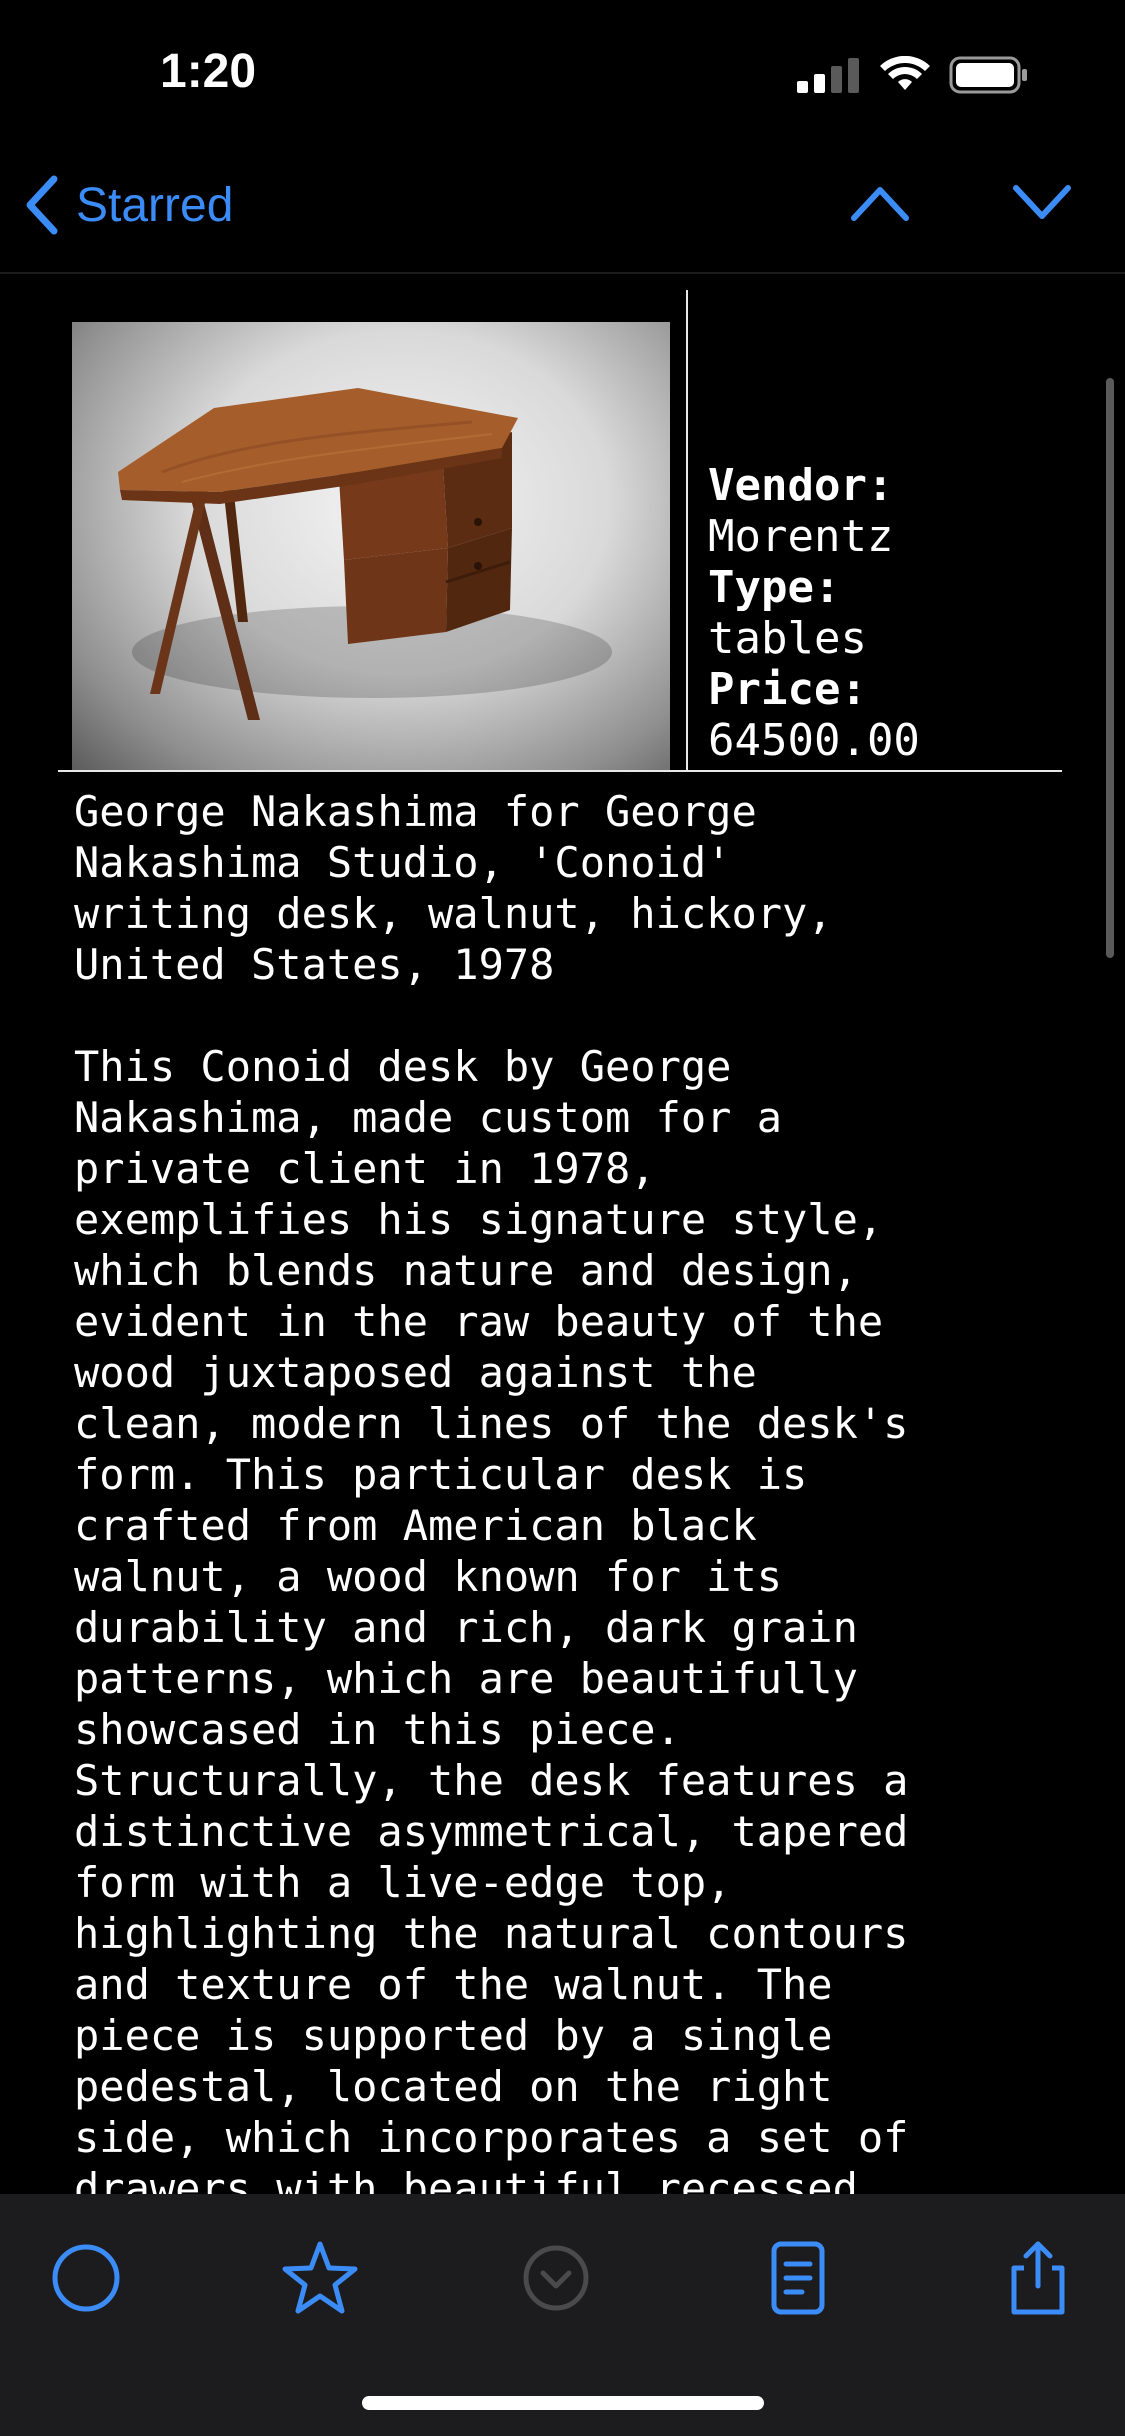  Describe the element at coordinates (1110, 668) in the screenshot. I see `vertical-scrollbar` at that location.